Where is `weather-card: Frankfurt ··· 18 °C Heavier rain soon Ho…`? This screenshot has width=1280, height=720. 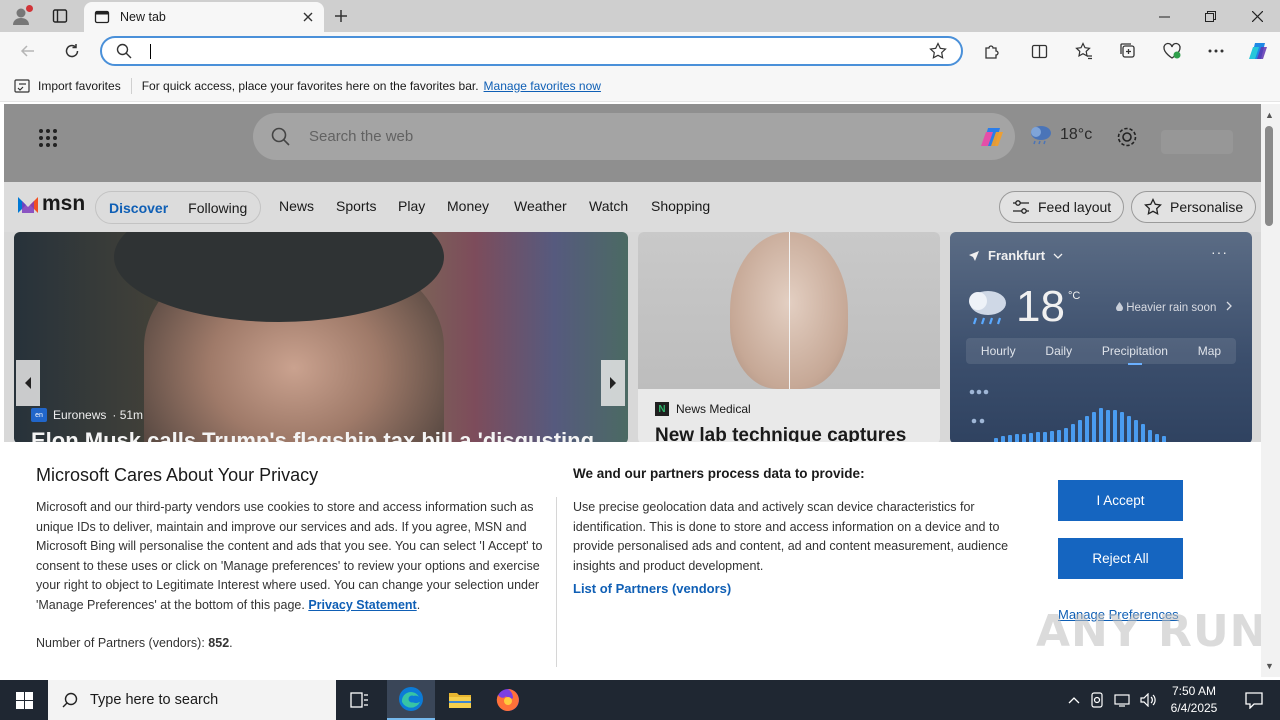 weather-card: Frankfurt ··· 18 °C Heavier rain soon Ho… is located at coordinates (1101, 338).